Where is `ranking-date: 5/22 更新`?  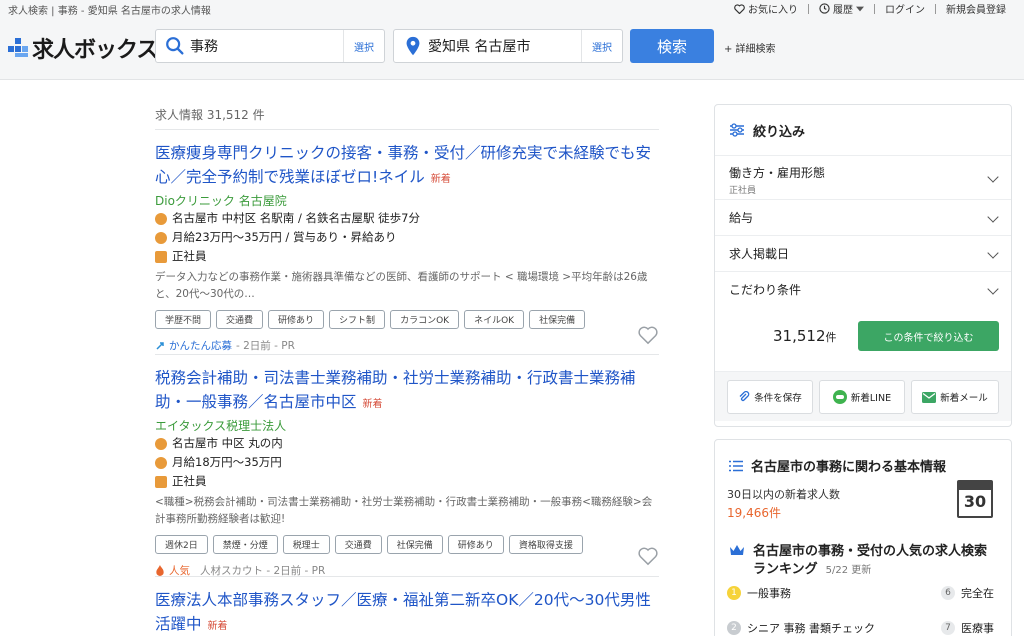
ranking-date: 5/22 更新 is located at coordinates (848, 570).